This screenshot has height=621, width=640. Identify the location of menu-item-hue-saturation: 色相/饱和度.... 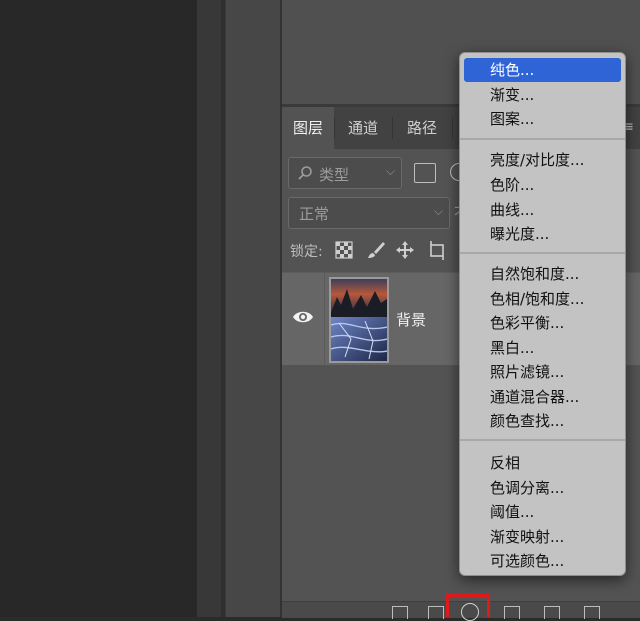
(542, 299).